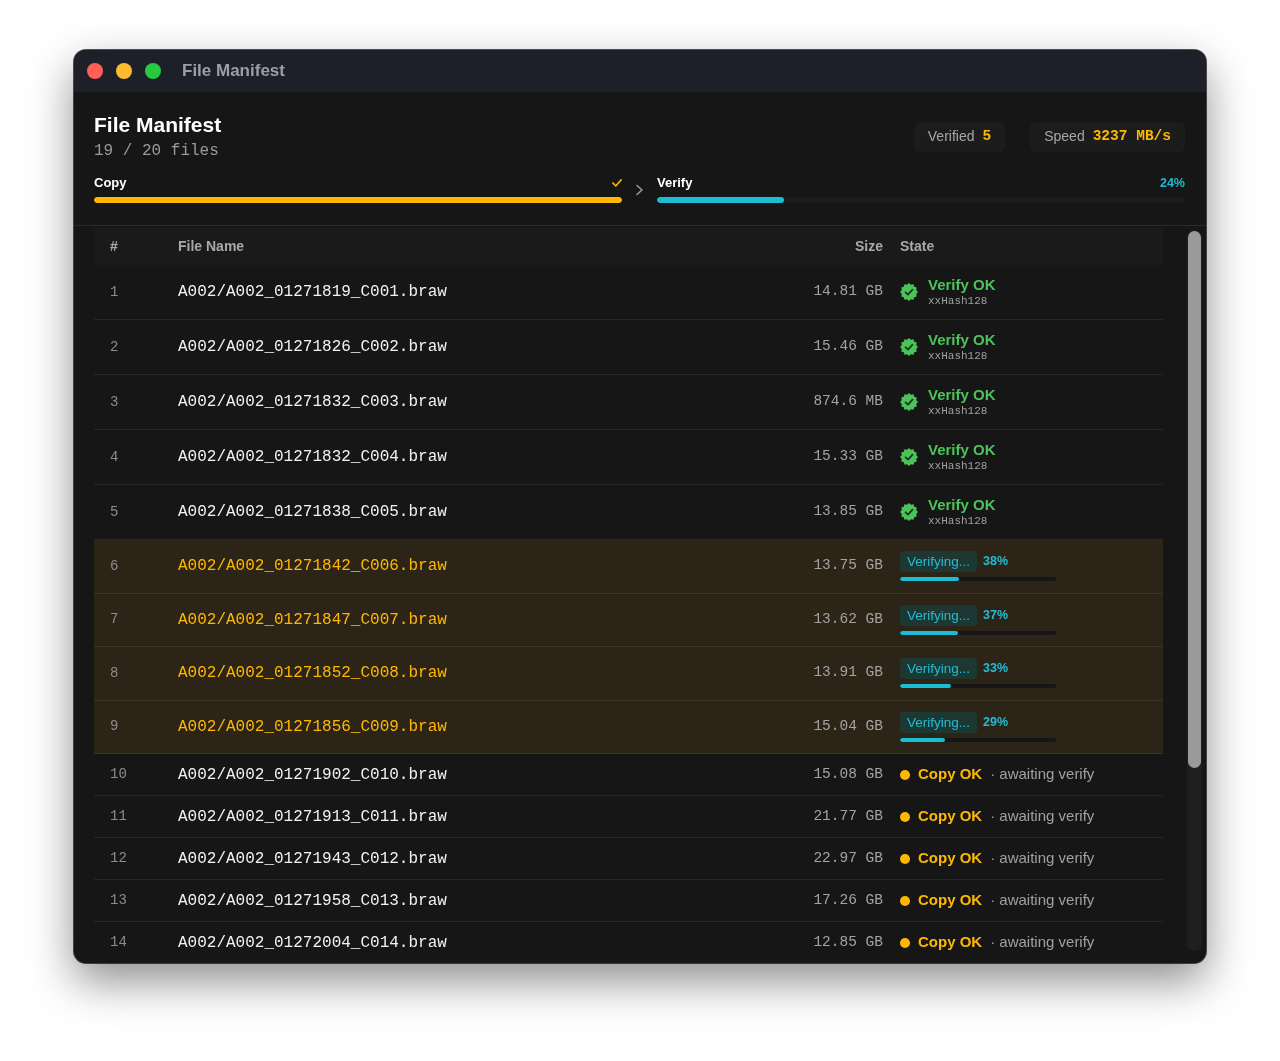  Describe the element at coordinates (114, 246) in the screenshot. I see `column-header: #` at that location.